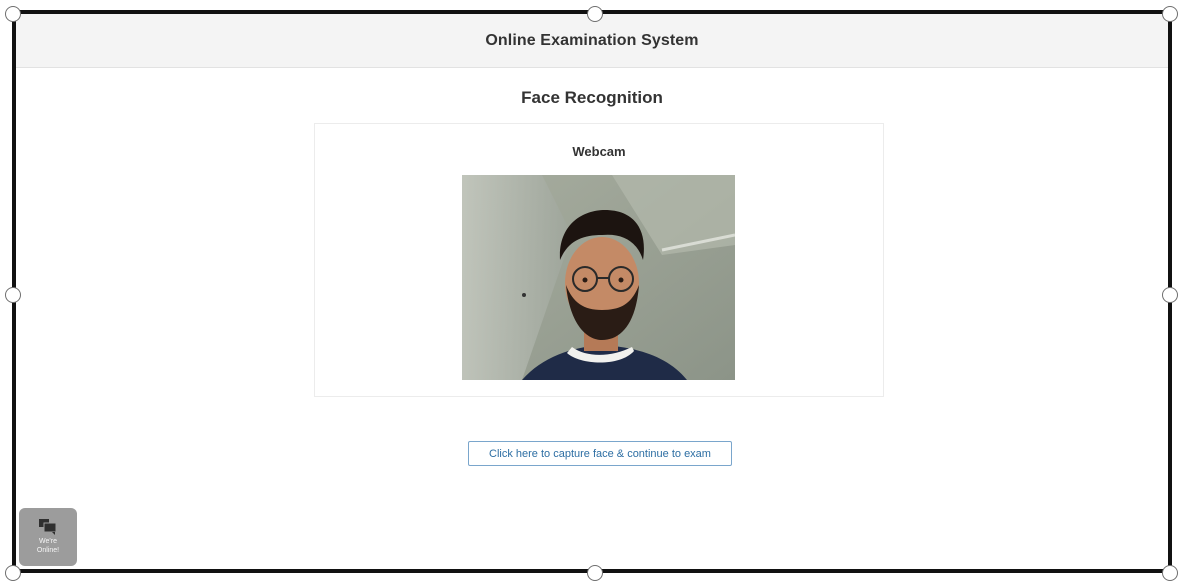 This screenshot has height=581, width=1178. I want to click on resize-handle-middle-left, so click(13, 295).